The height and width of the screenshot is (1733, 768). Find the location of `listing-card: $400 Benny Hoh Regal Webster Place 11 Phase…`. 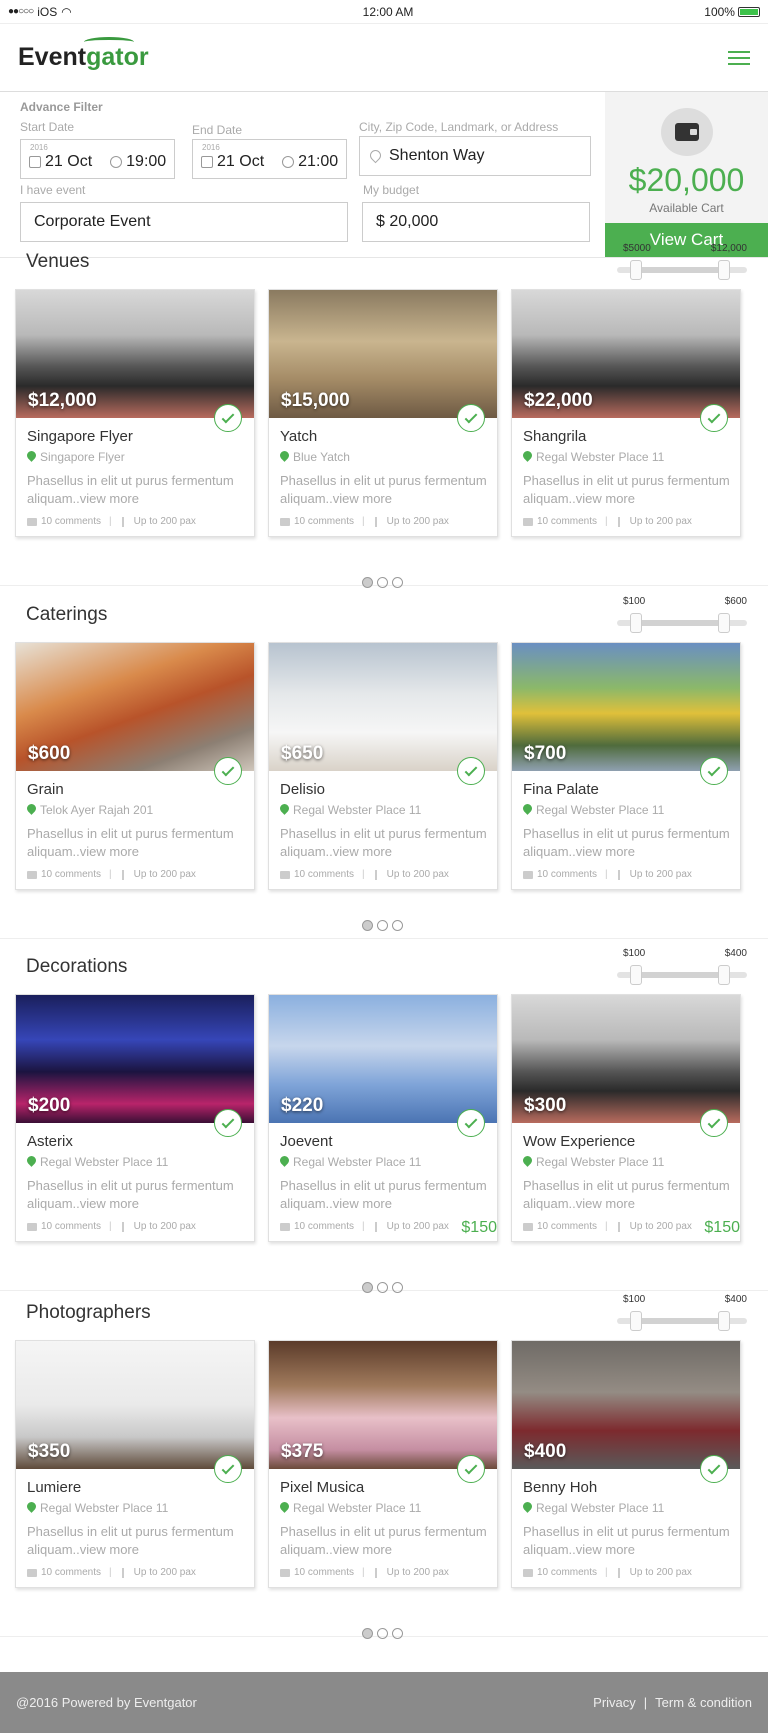

listing-card: $400 Benny Hoh Regal Webster Place 11 Phase… is located at coordinates (626, 1464).